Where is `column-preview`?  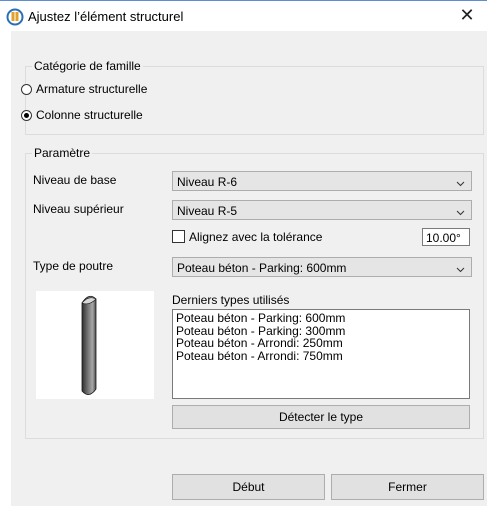 column-preview is located at coordinates (95, 345).